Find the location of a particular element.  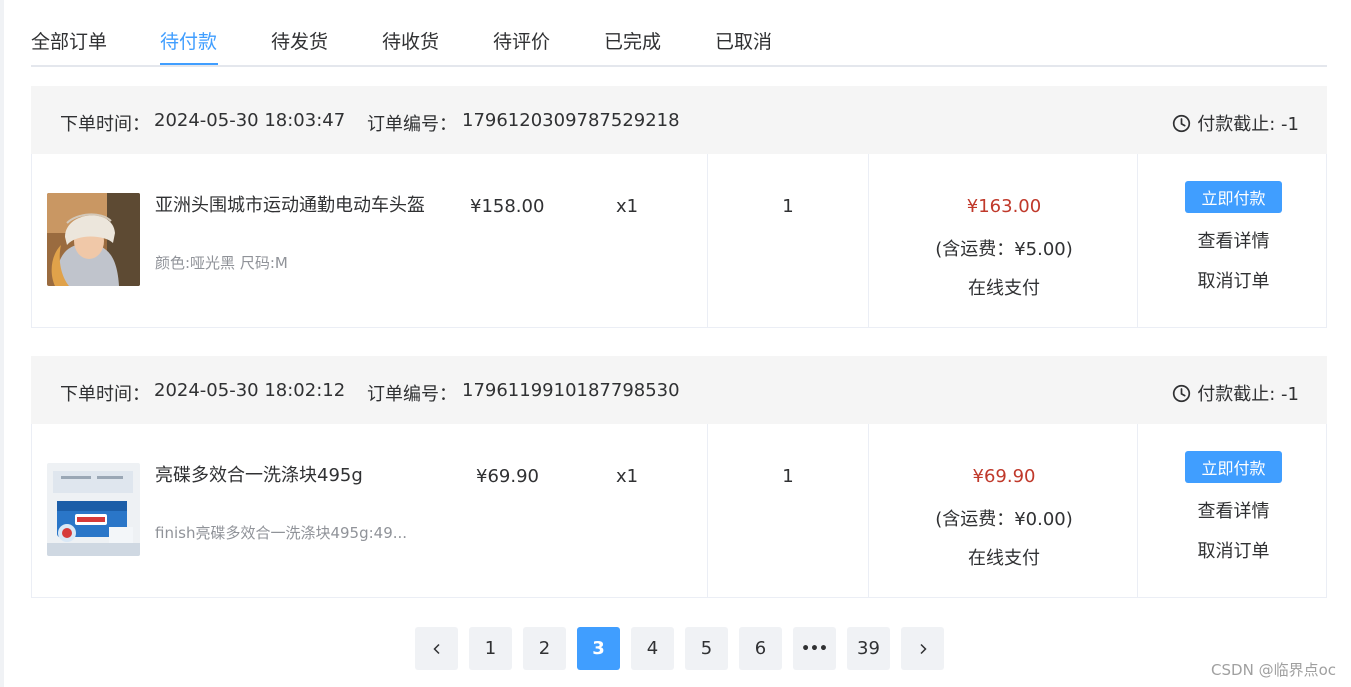

page-button-39: 39 is located at coordinates (868, 648).